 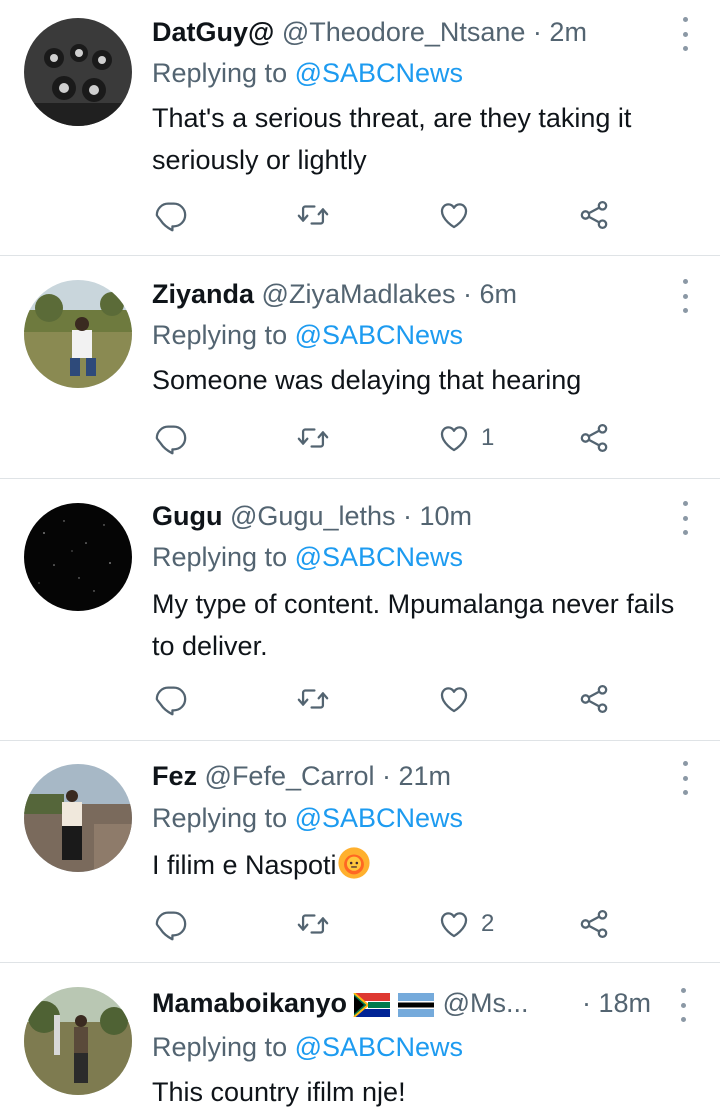 I want to click on user-handle: @Fefe_Carrol, so click(x=290, y=776).